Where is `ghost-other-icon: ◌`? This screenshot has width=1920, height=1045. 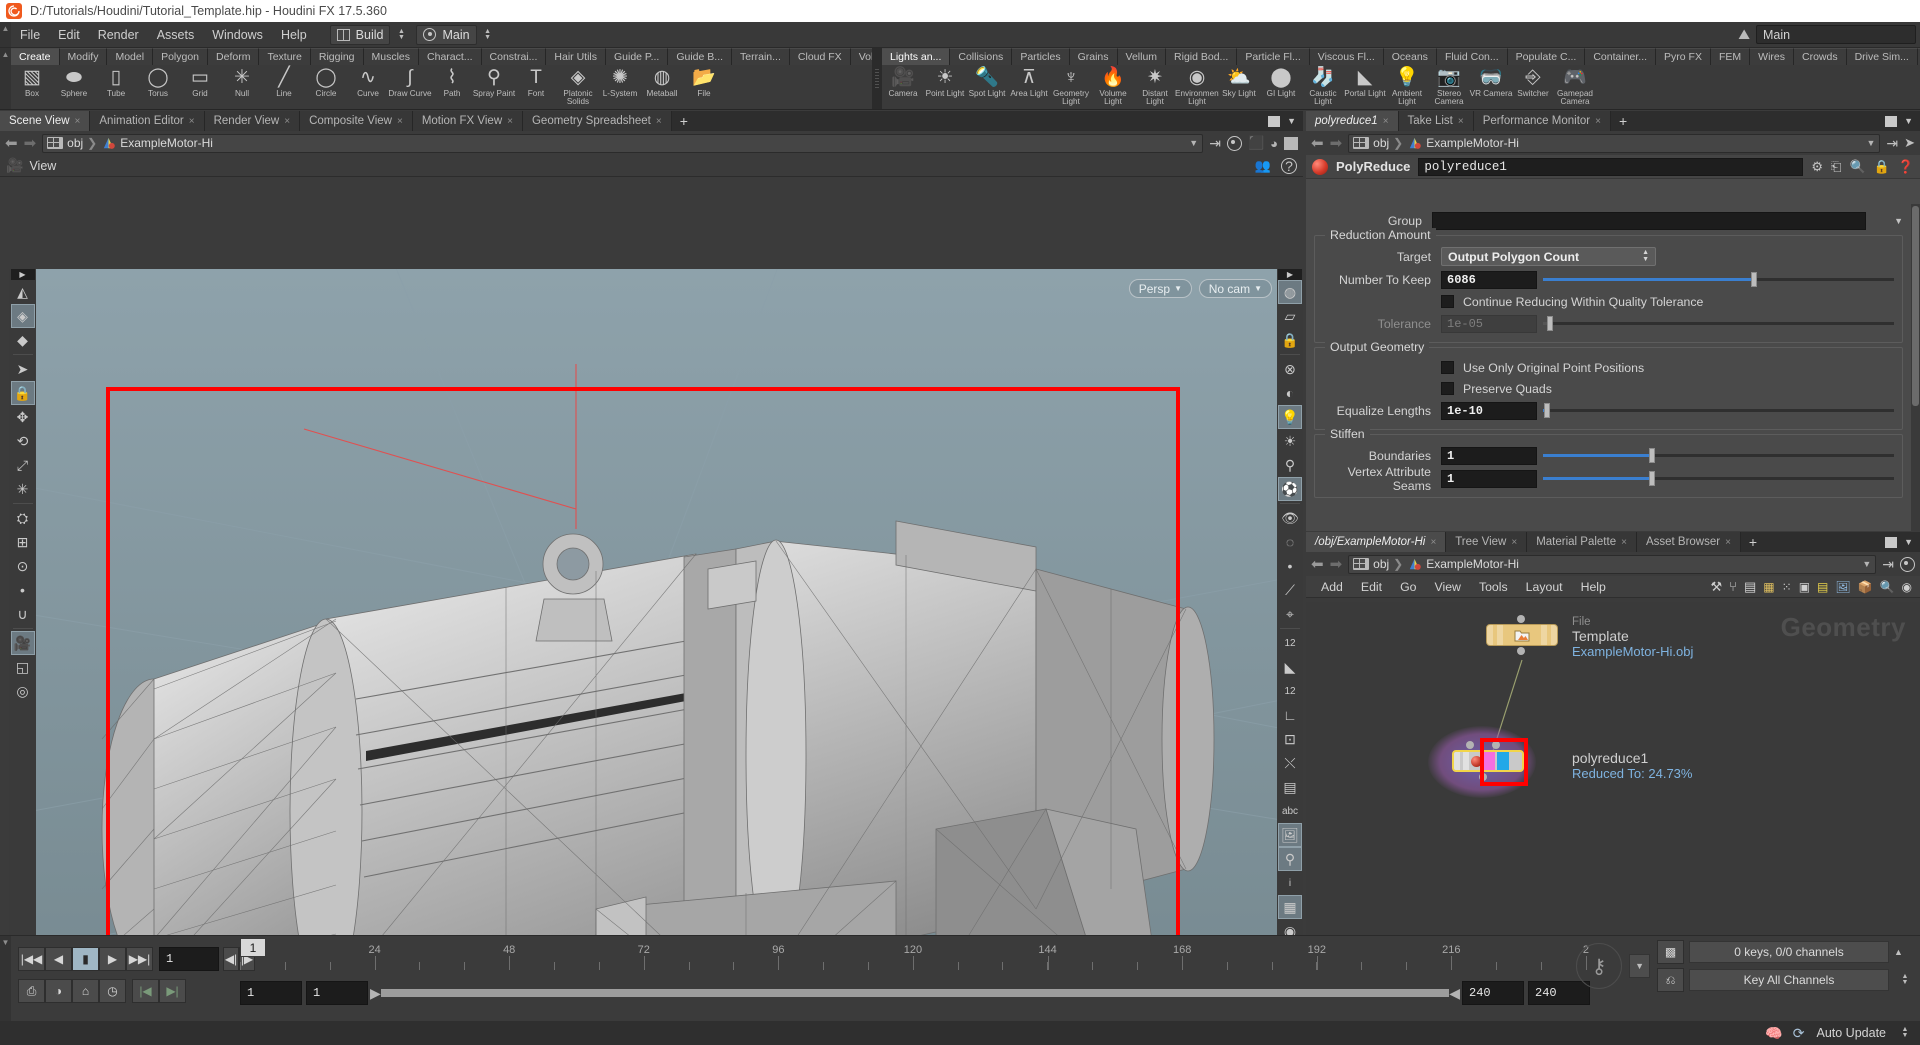
ghost-other-icon: ◌ is located at coordinates (1290, 542).